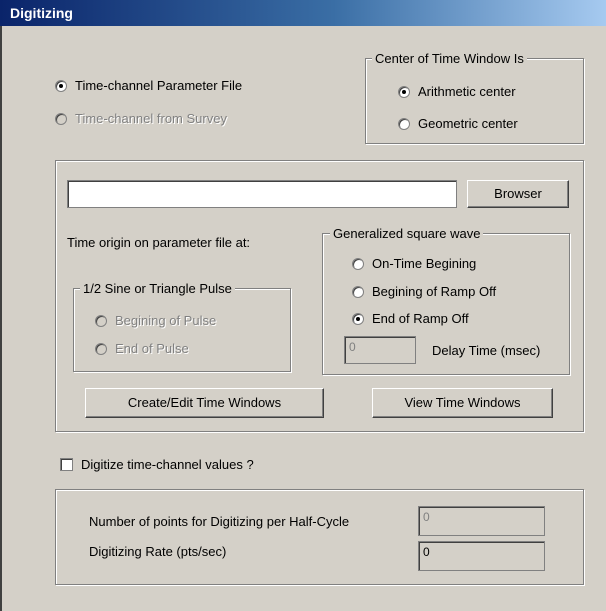 Image resolution: width=606 pixels, height=611 pixels. I want to click on radio-geometric-center: Geometric center, so click(458, 123).